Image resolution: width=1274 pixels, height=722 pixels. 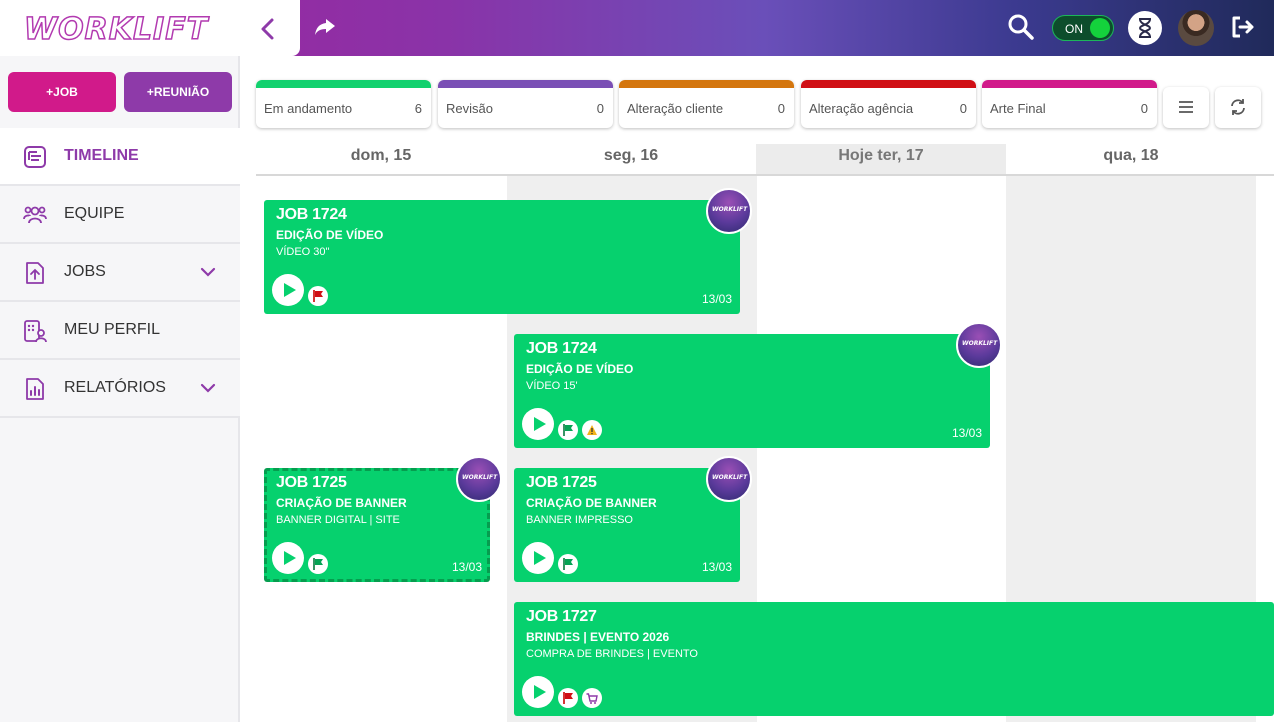 What do you see at coordinates (469, 108) in the screenshot?
I see `status-label: Revisão` at bounding box center [469, 108].